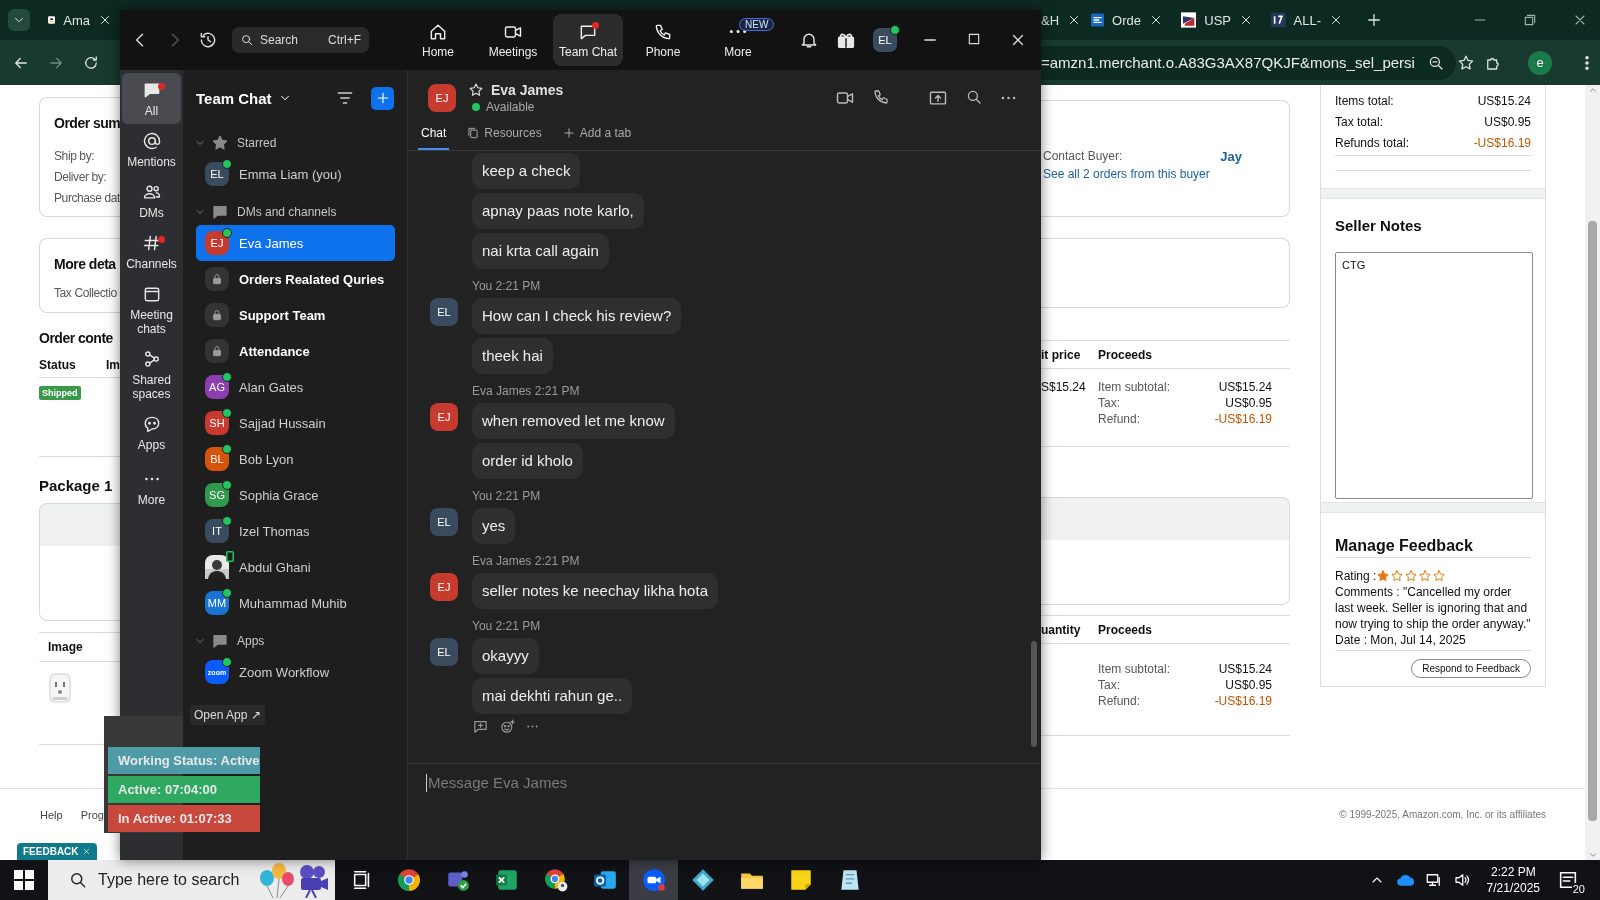 The image size is (1600, 900). Describe the element at coordinates (58, 365) in the screenshot. I see `column-header: Status` at that location.